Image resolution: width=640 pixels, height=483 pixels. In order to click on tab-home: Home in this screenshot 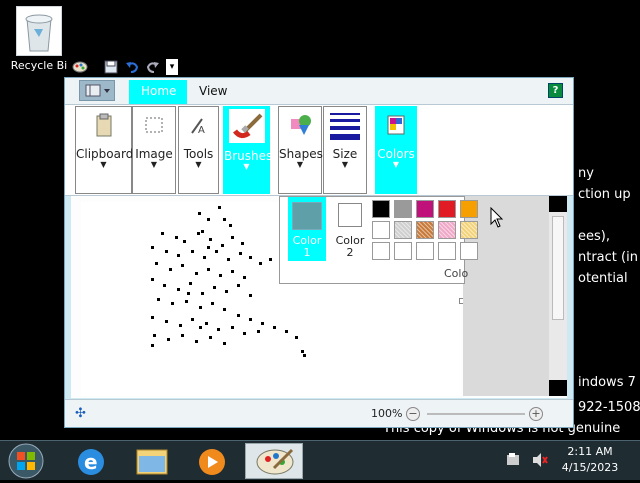, I will do `click(158, 92)`.